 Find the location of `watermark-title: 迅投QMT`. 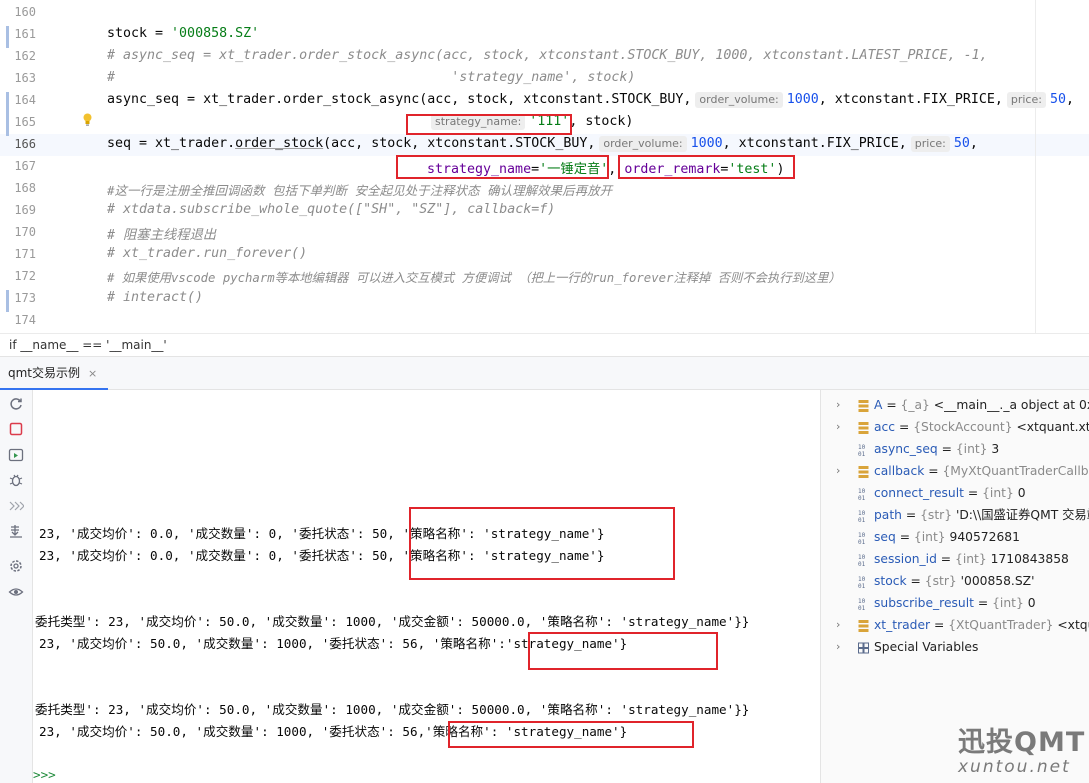

watermark-title: 迅投QMT is located at coordinates (1022, 742).